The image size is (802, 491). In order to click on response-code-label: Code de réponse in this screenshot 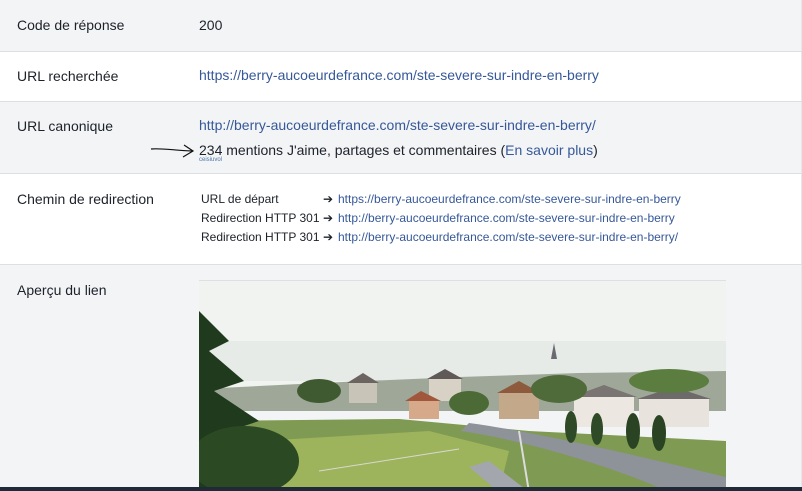, I will do `click(71, 25)`.